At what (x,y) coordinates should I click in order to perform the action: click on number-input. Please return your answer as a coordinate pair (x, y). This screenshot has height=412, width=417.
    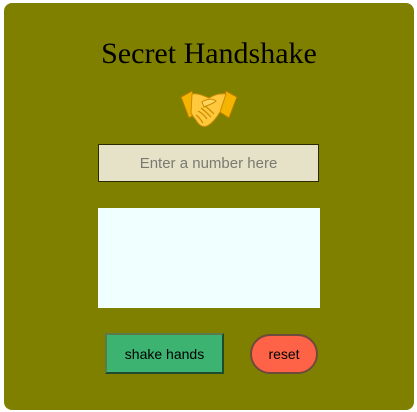
    Looking at the image, I should click on (208, 163).